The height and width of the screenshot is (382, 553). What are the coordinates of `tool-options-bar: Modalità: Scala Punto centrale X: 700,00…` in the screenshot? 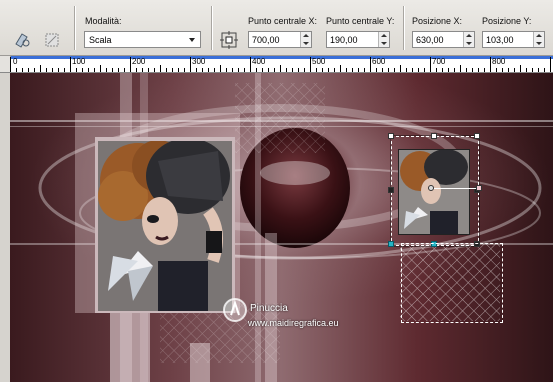 It's located at (276, 28).